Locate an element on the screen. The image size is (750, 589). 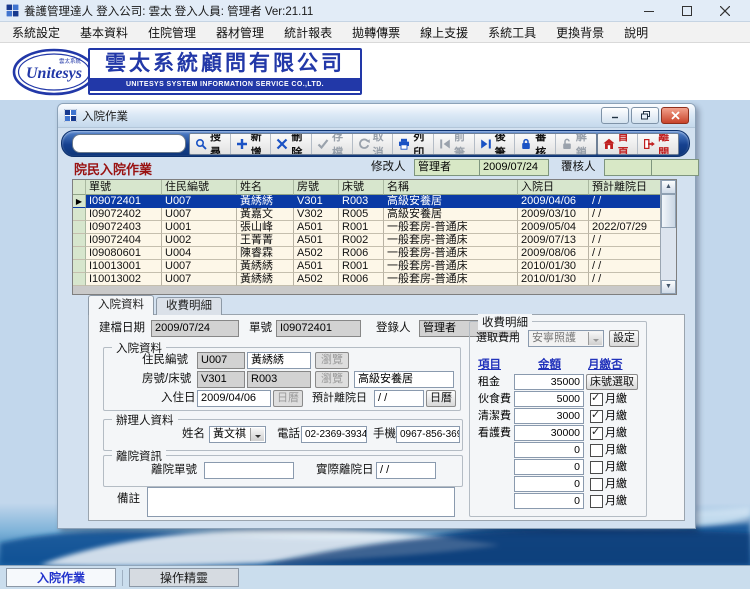
next-record-button: 後筆 is located at coordinates (495, 143).